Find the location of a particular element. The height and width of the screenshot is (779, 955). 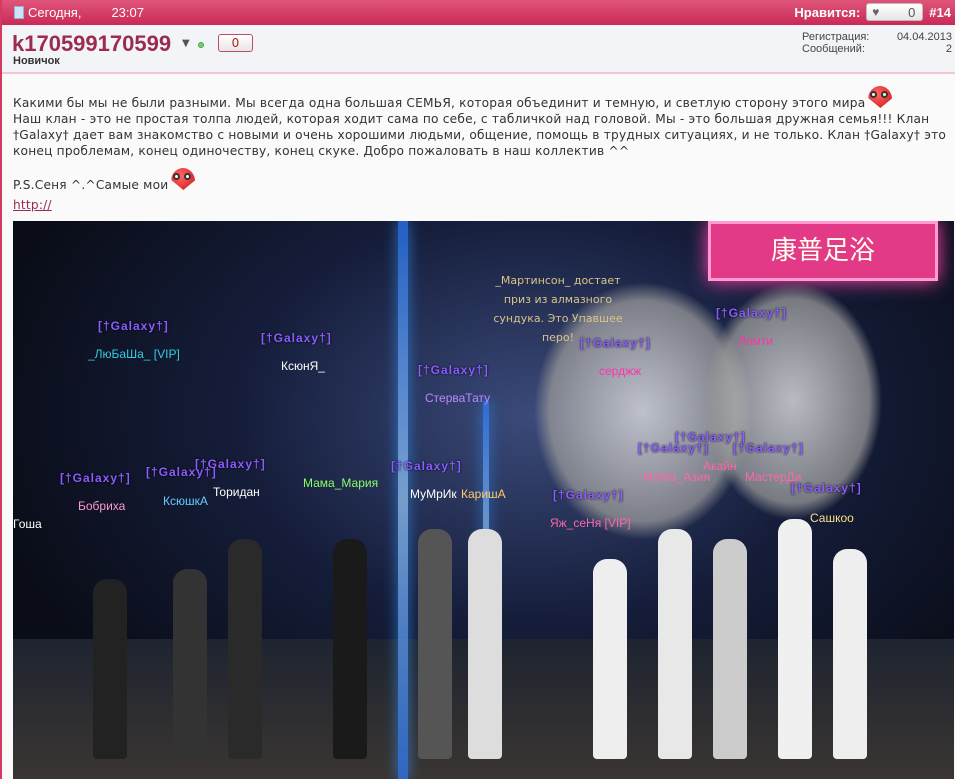

player-name: КсюнЯ_ is located at coordinates (303, 366).